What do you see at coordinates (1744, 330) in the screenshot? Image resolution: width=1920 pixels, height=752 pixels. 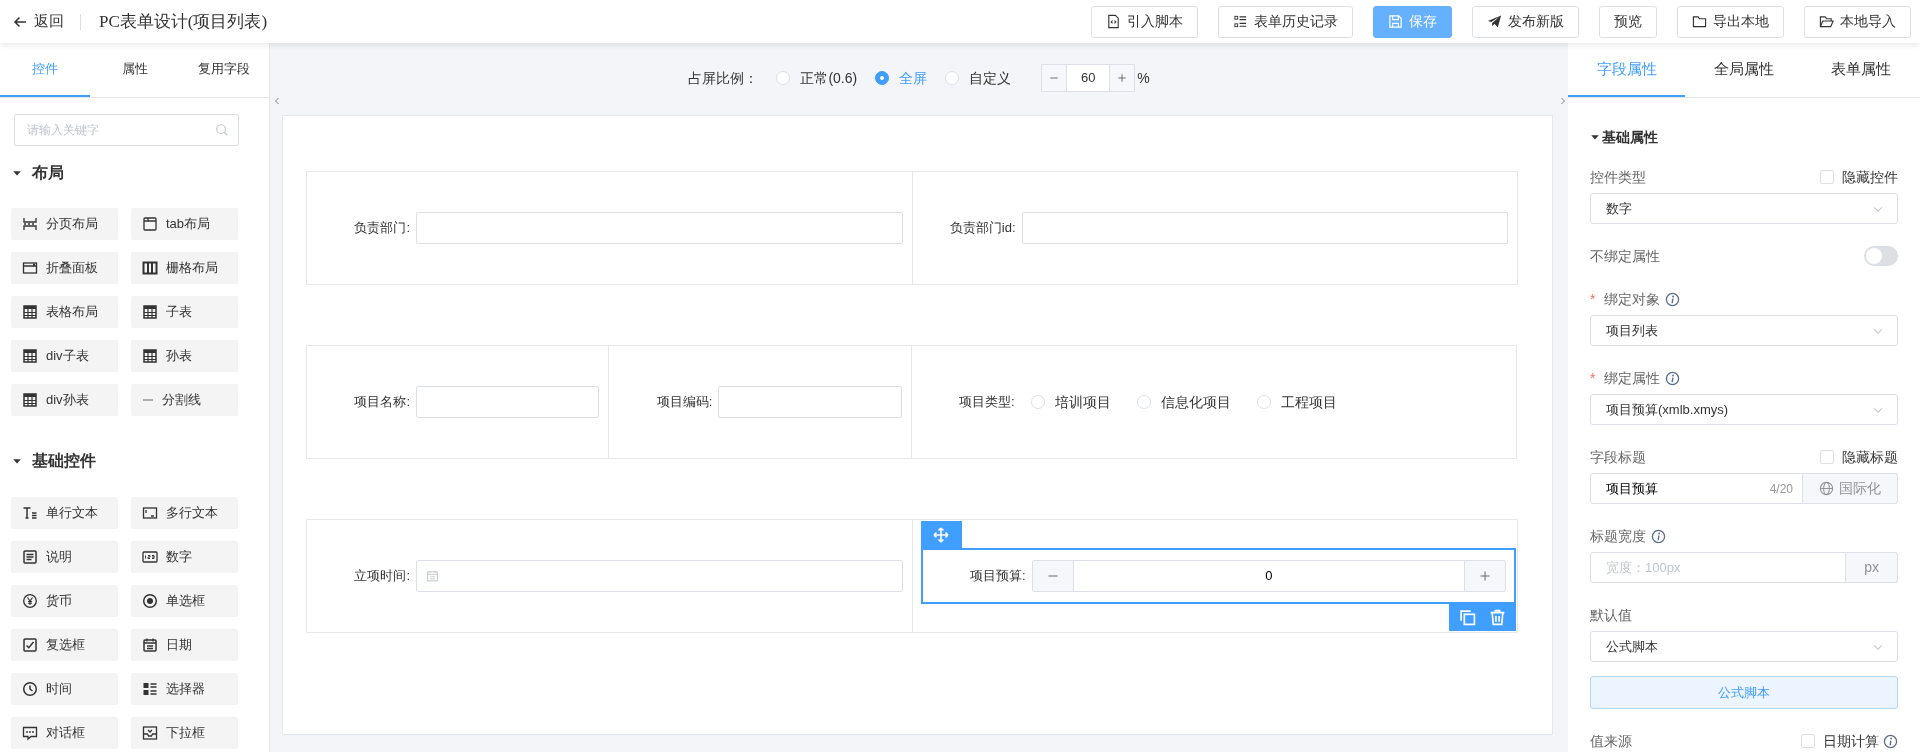 I see `select-field: 项目列表` at bounding box center [1744, 330].